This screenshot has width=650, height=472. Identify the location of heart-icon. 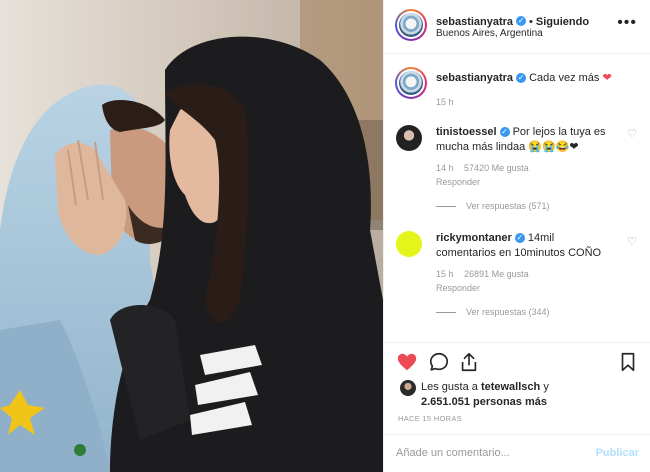
(407, 362).